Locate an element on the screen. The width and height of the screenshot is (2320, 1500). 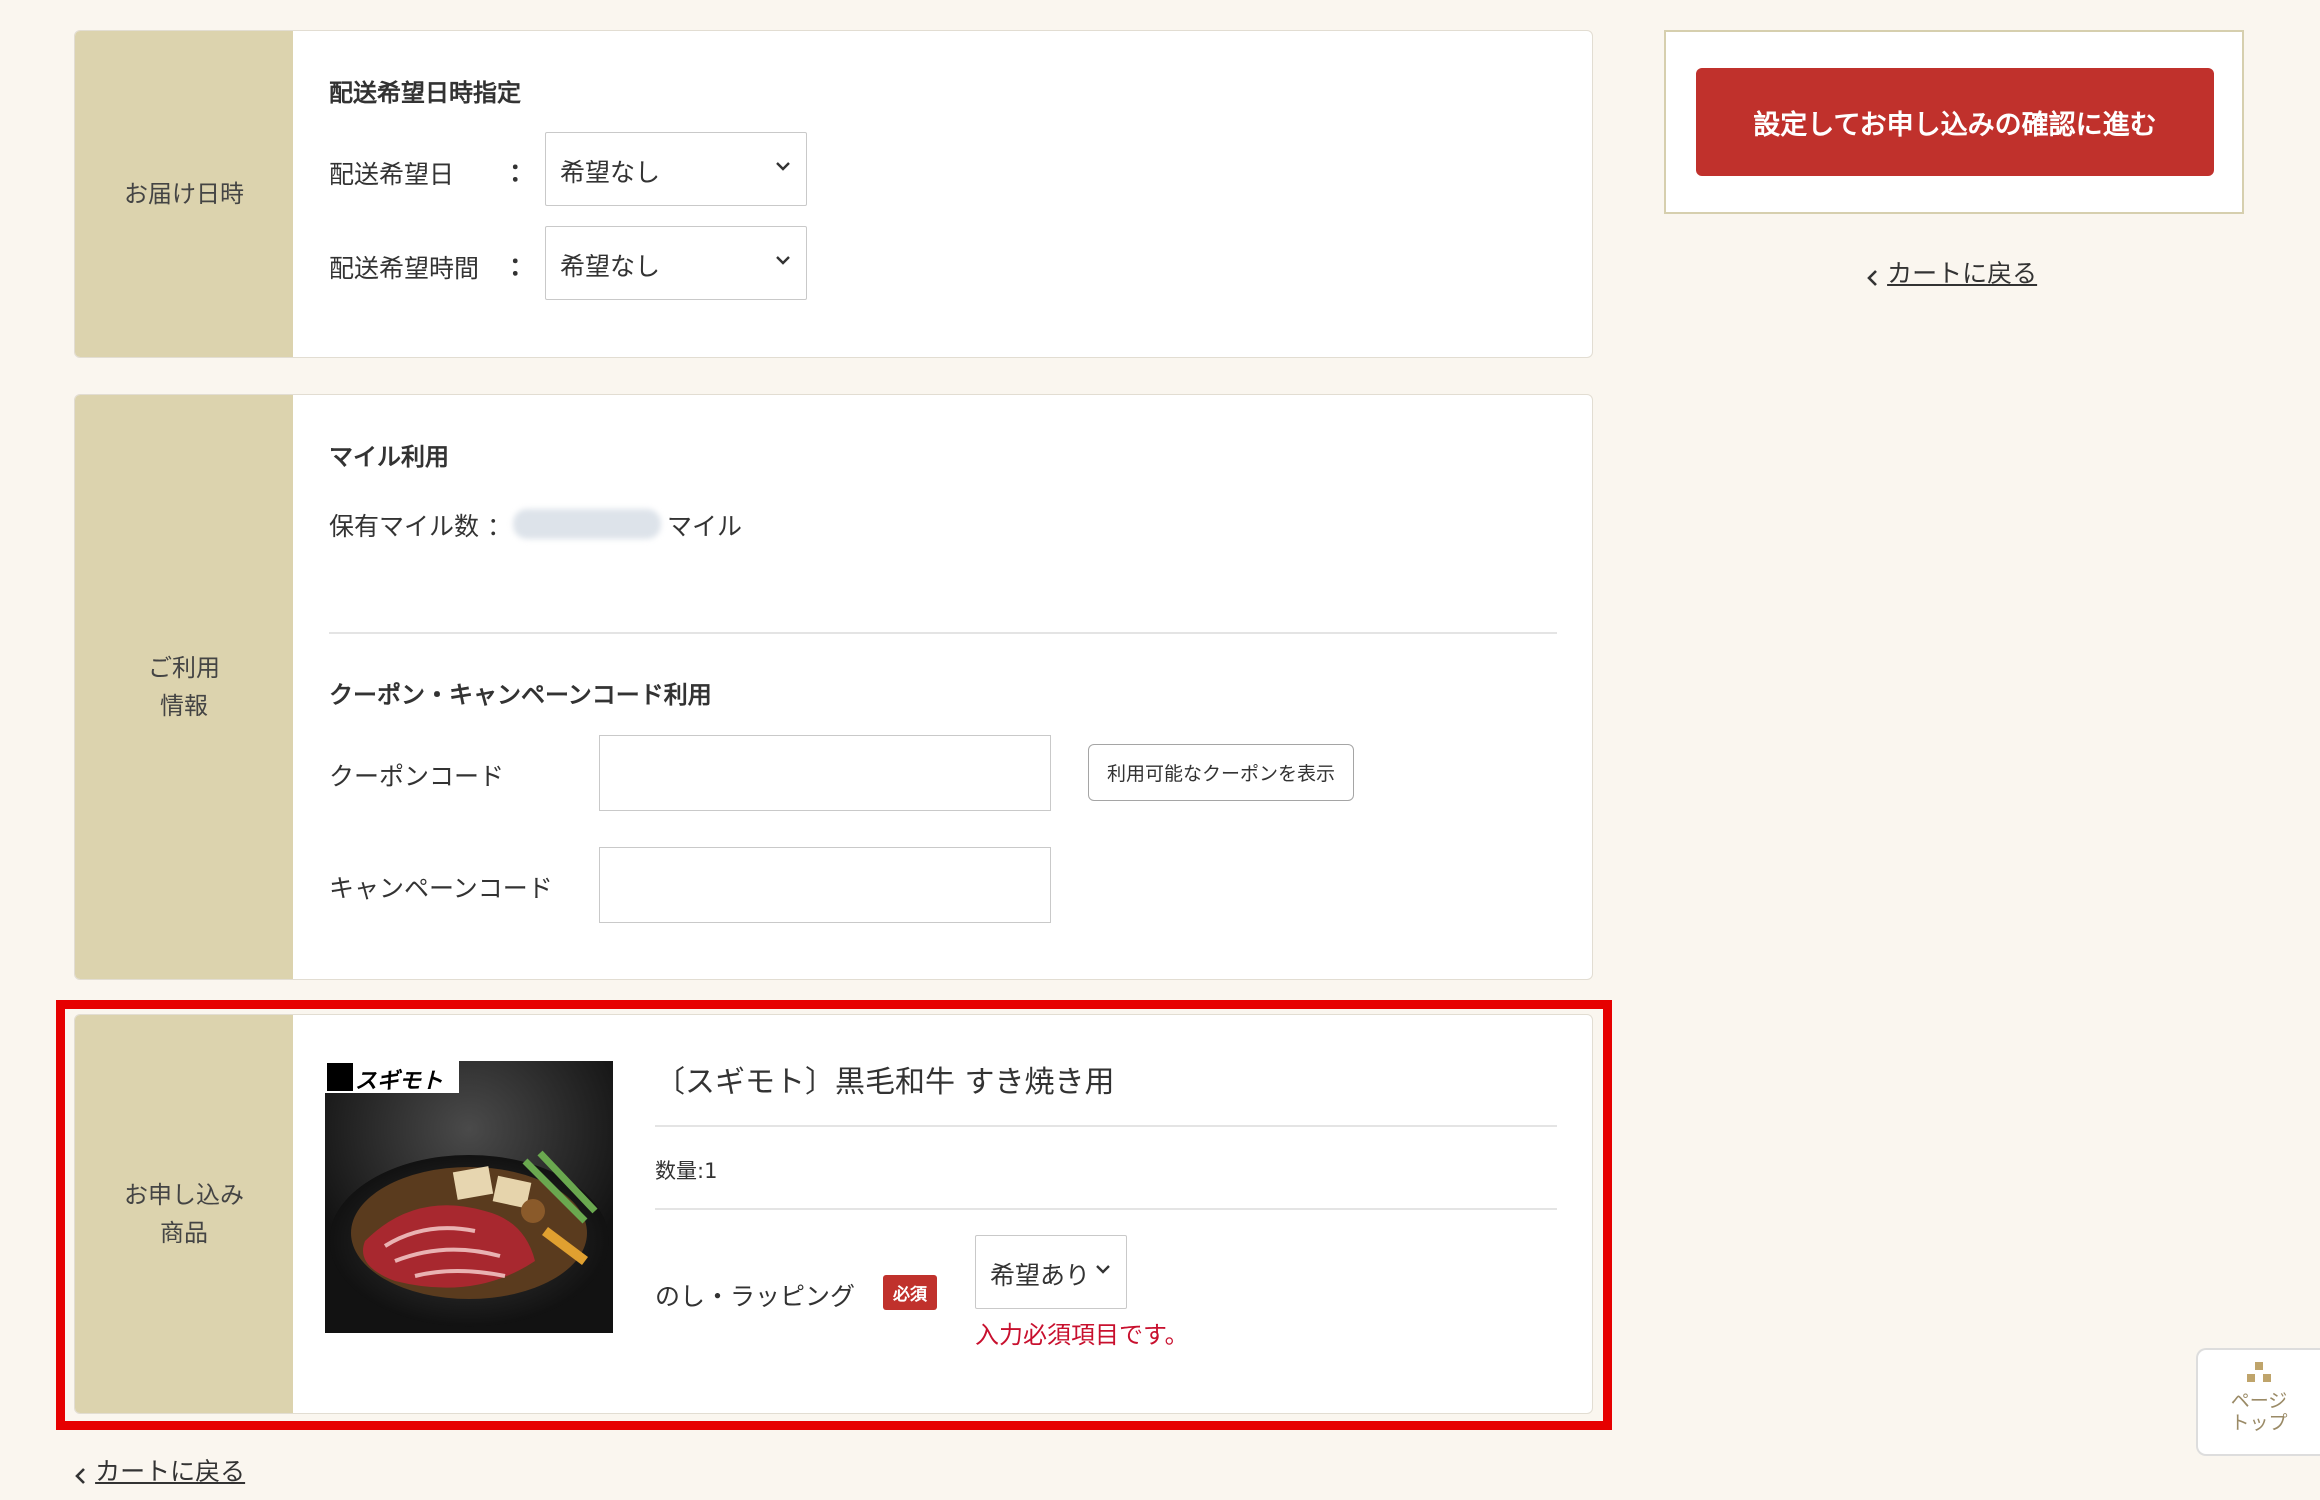
order-section-label: お申し込み 商品 is located at coordinates (184, 1214).